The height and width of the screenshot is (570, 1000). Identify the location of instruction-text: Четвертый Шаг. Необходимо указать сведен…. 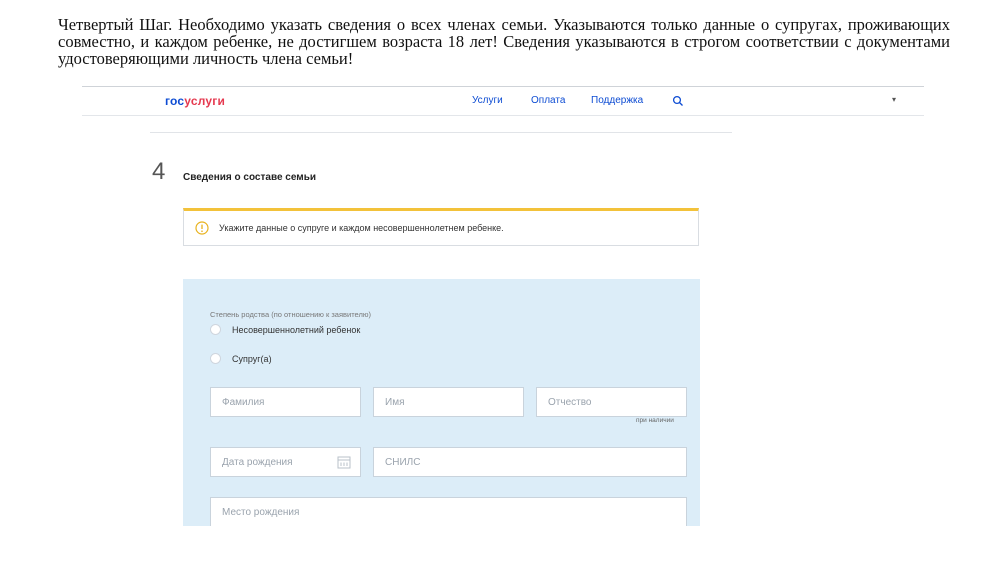
(504, 41).